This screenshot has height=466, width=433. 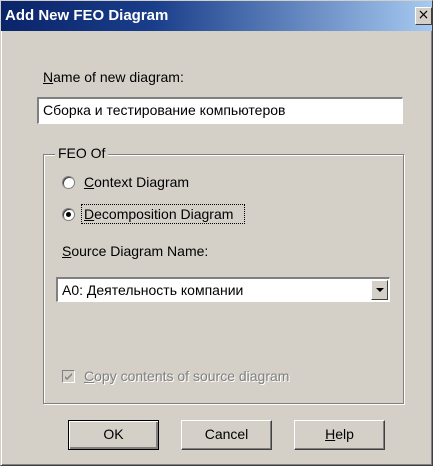 I want to click on feo-of-legend: FEO Of, so click(x=82, y=153).